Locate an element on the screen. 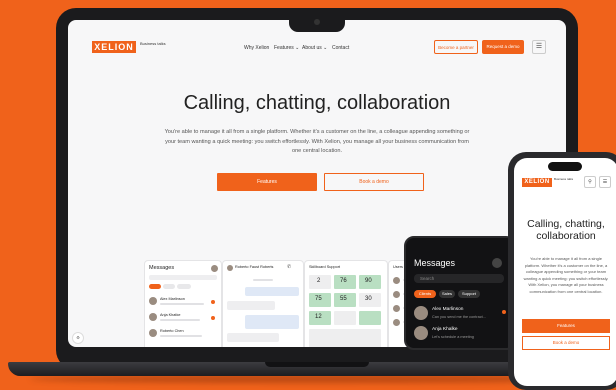  accessibility-icon: ⚙ is located at coordinates (78, 338).